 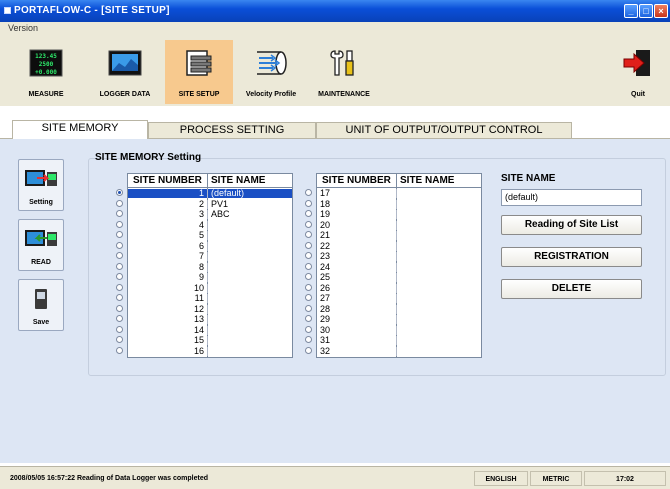 I want to click on setting-button: Setting, so click(x=41, y=185).